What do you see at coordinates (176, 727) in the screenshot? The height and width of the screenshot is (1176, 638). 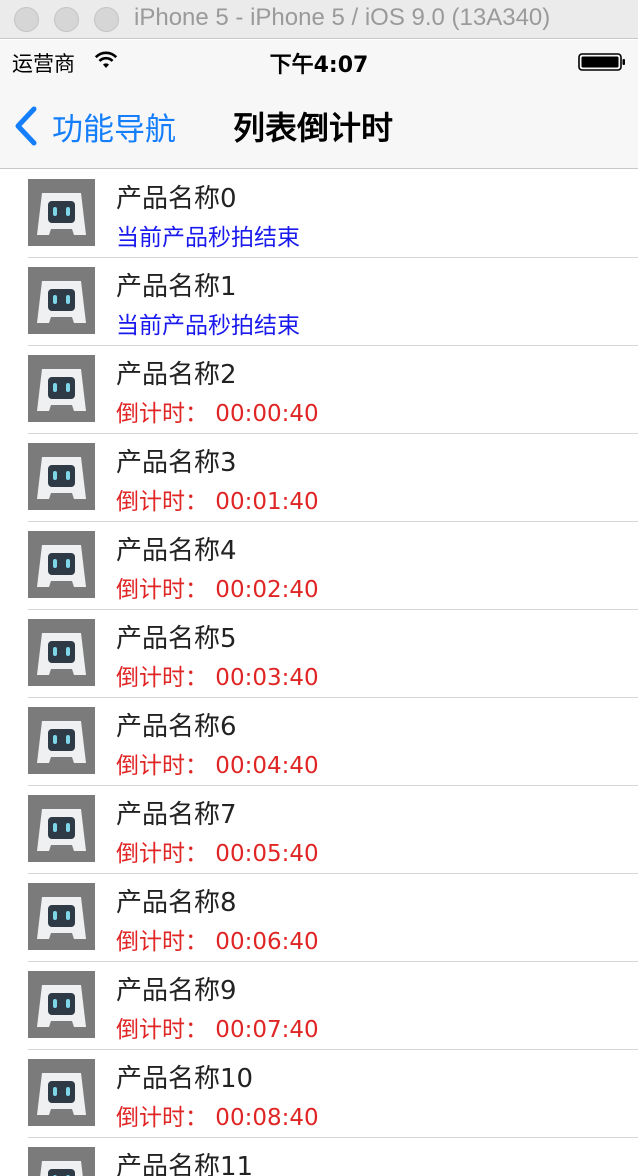 I see `product-name: 产品名称6` at bounding box center [176, 727].